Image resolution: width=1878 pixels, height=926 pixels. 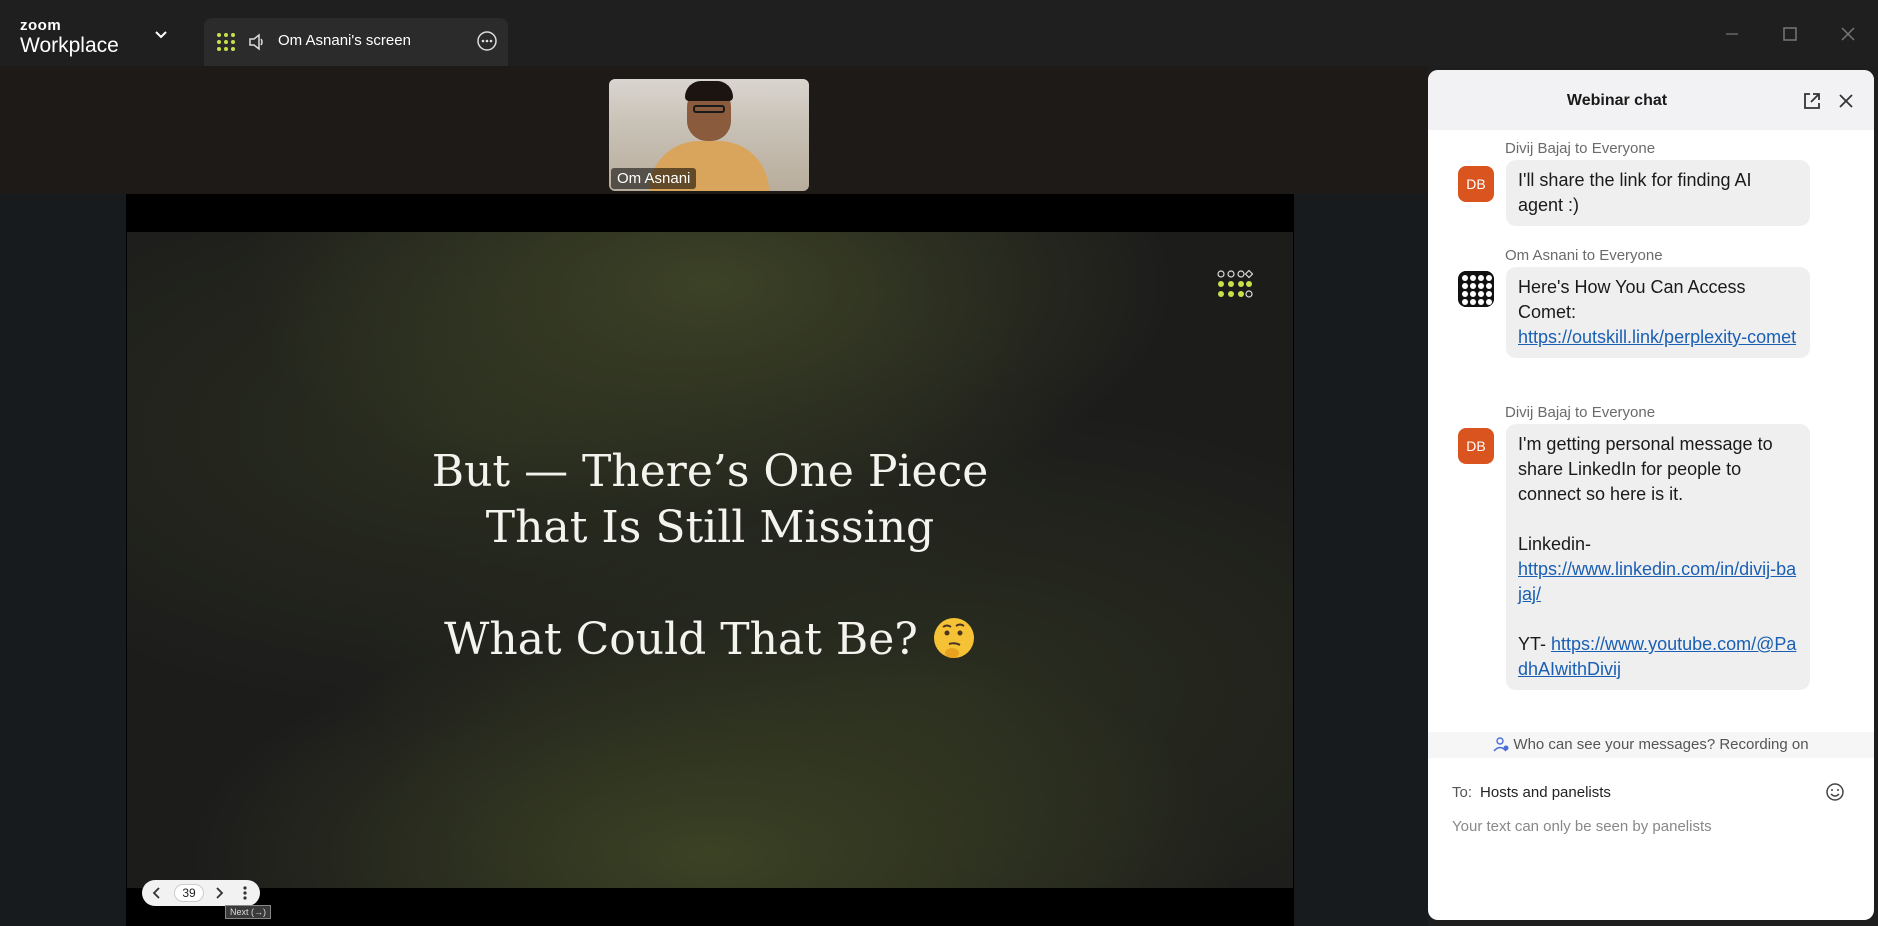 I want to click on privacy-text: Who can see your messages? Recording on, so click(x=1661, y=744).